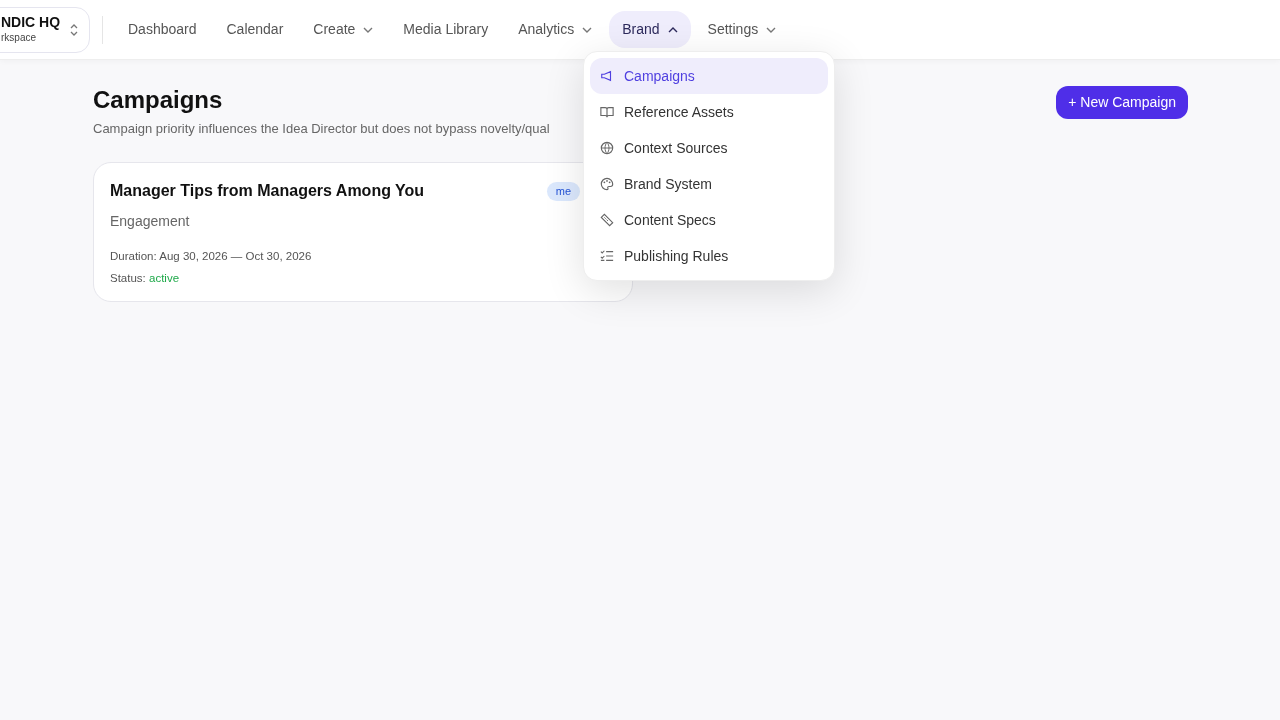 The width and height of the screenshot is (1280, 720). I want to click on nav-item: Brand, so click(650, 29).